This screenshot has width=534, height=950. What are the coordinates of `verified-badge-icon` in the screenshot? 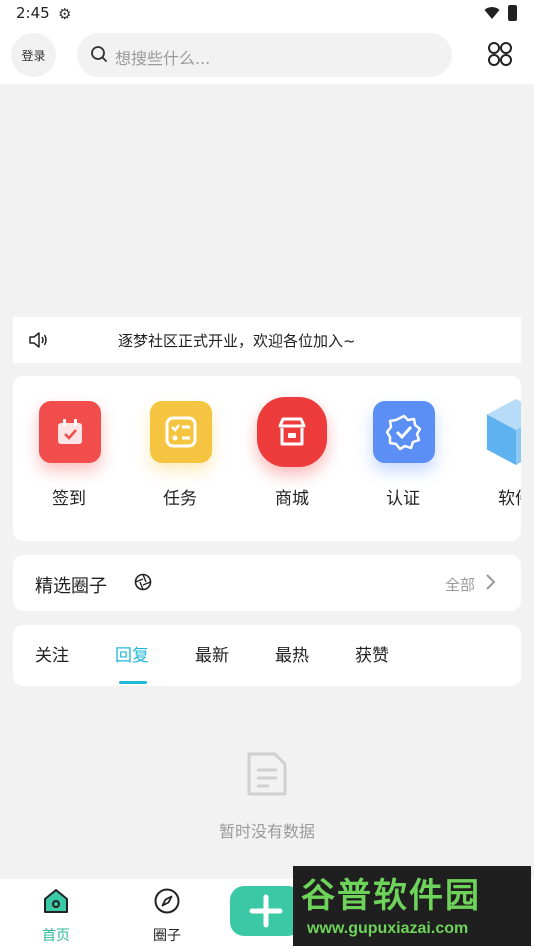 It's located at (404, 432).